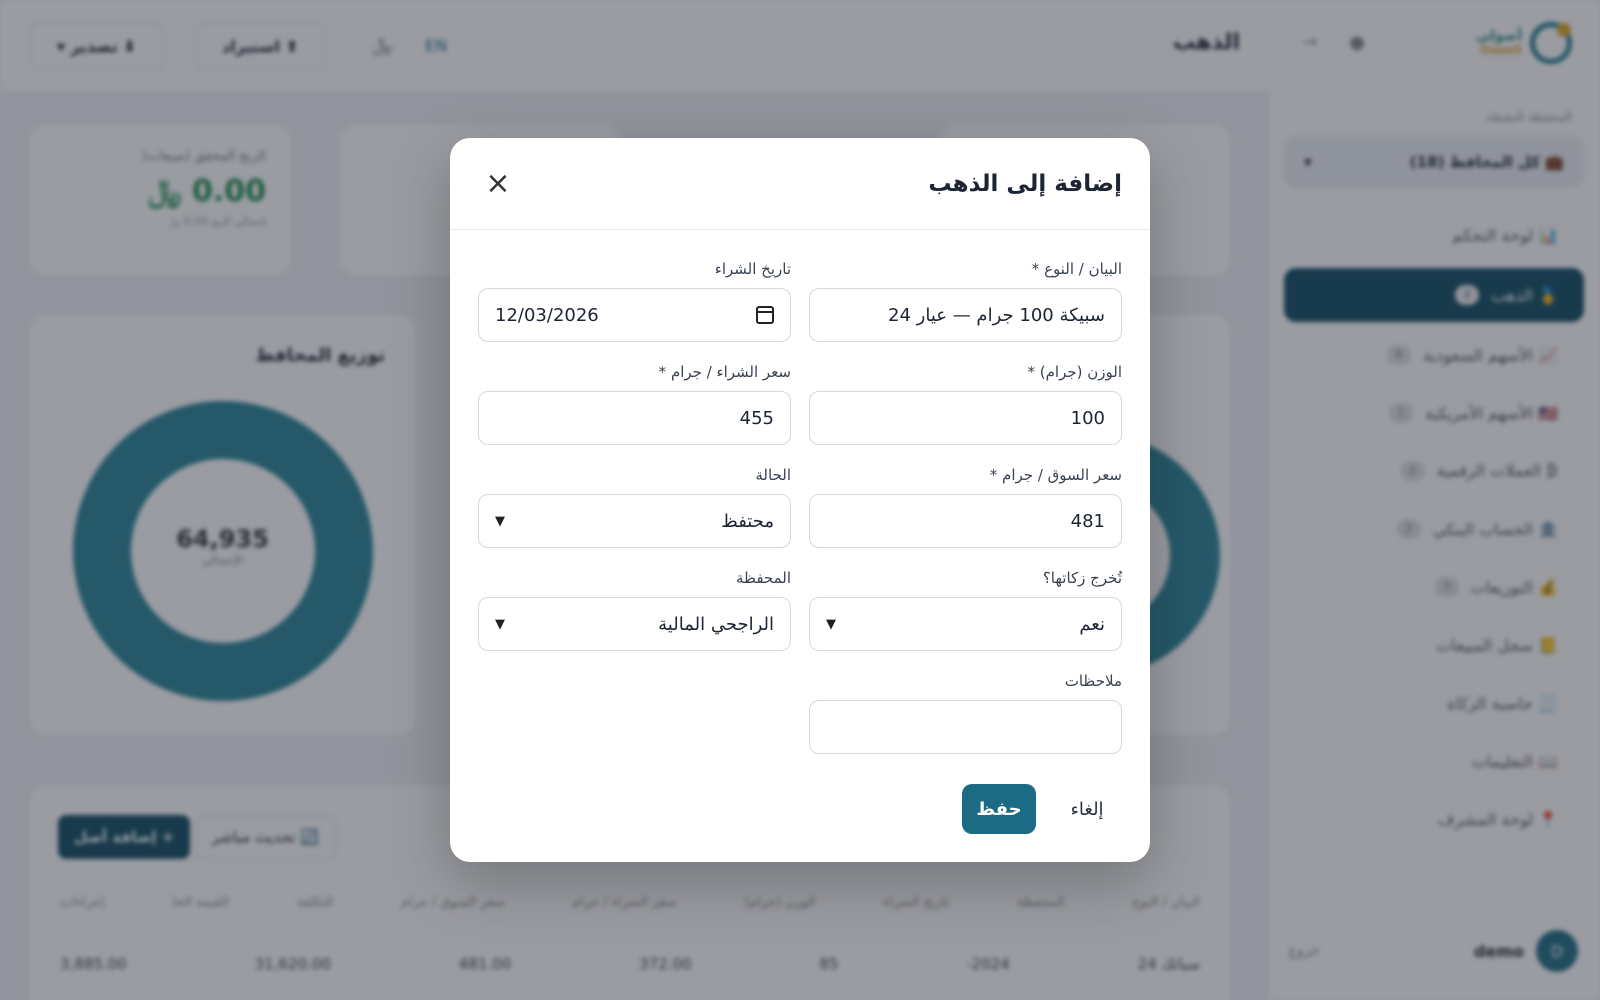  What do you see at coordinates (547, 315) in the screenshot?
I see `input-value: 12/03/2026` at bounding box center [547, 315].